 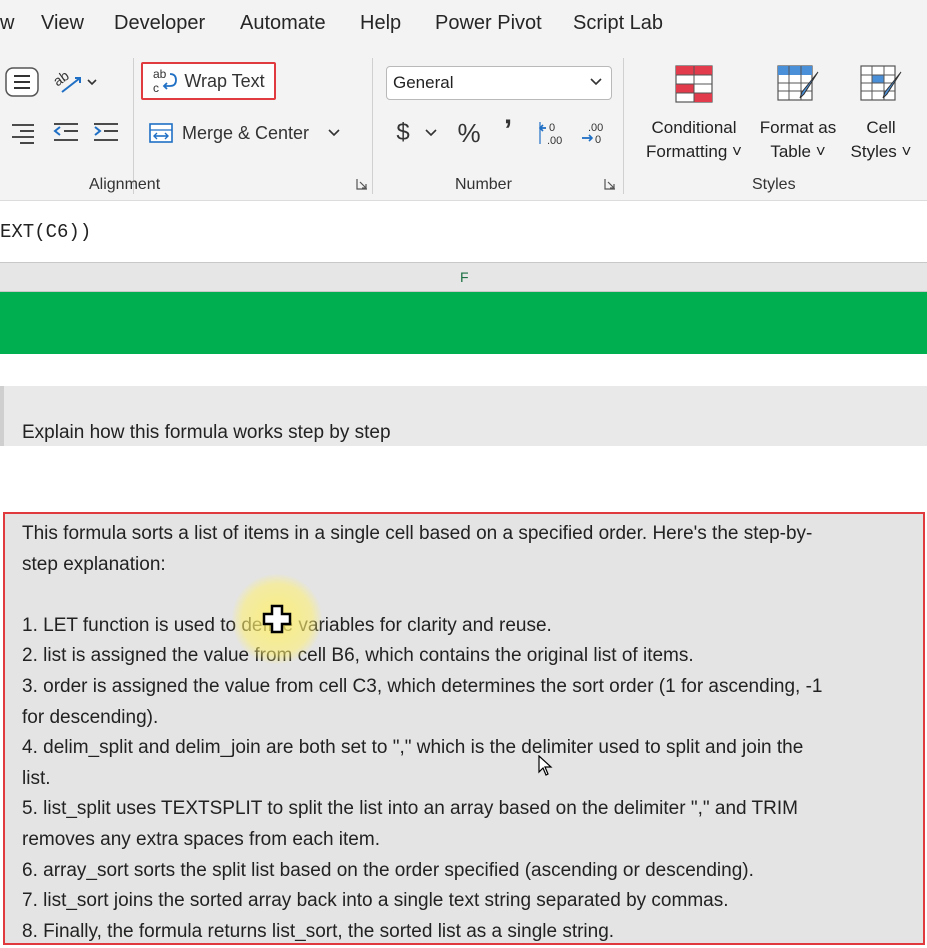 I want to click on increase-decimal-button: 0 .00, so click(x=552, y=133).